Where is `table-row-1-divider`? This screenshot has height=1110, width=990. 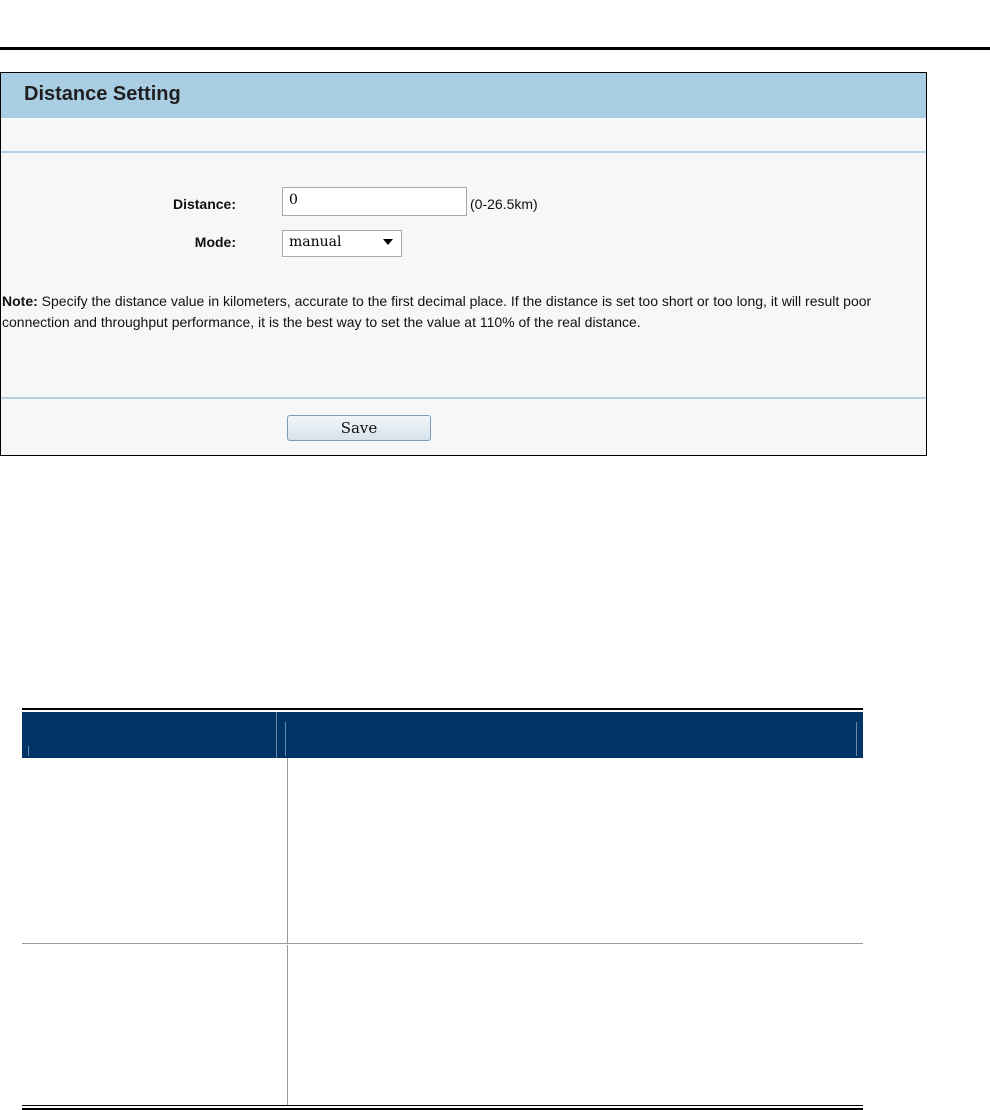 table-row-1-divider is located at coordinates (287, 850).